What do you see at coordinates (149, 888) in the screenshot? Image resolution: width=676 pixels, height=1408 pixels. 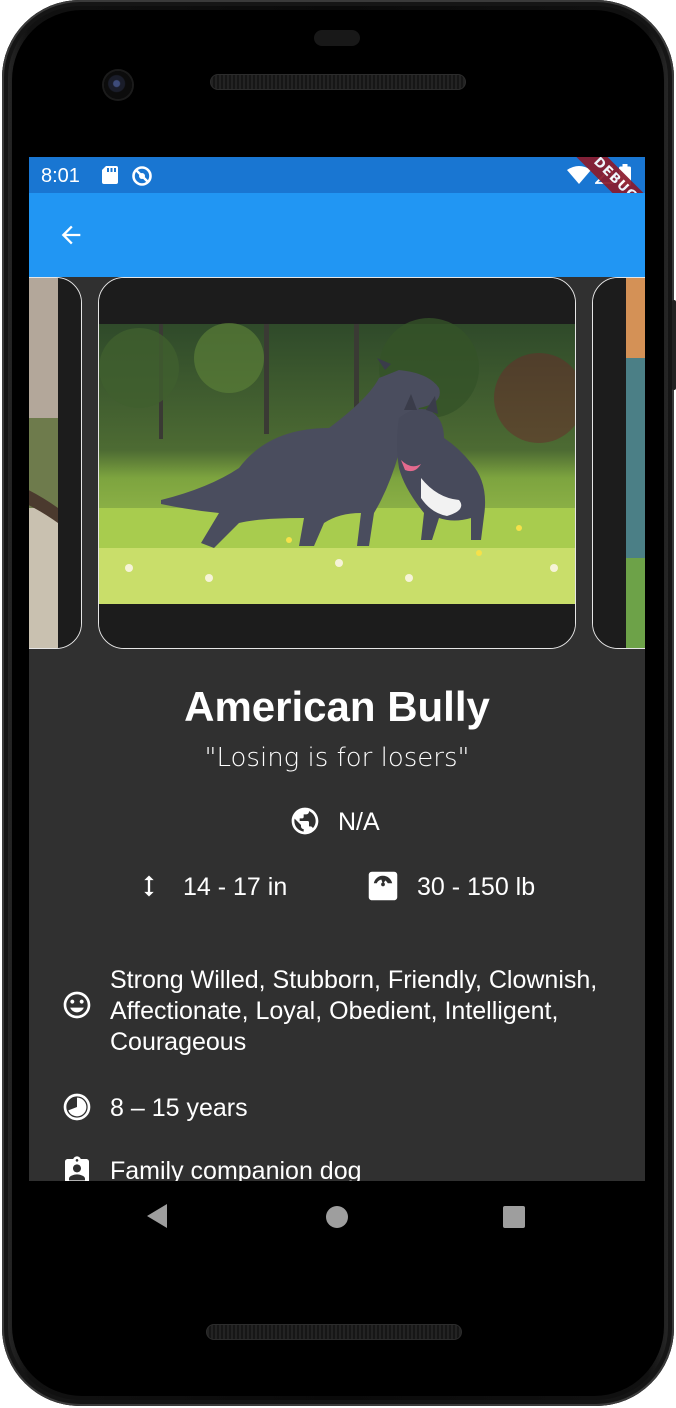 I see `height-icon` at bounding box center [149, 888].